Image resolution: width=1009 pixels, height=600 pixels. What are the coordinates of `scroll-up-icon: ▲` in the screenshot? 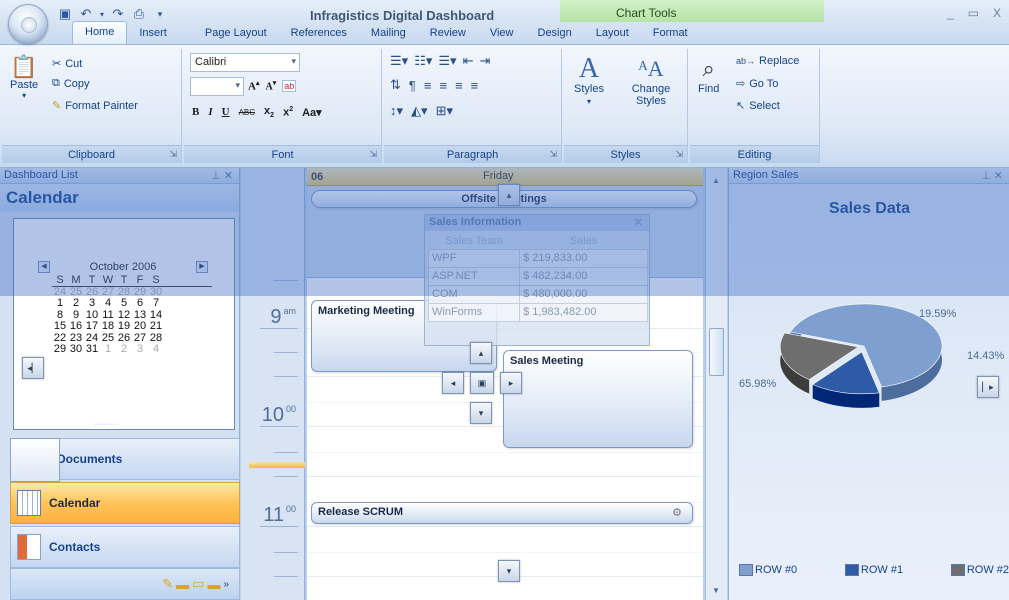 It's located at (716, 180).